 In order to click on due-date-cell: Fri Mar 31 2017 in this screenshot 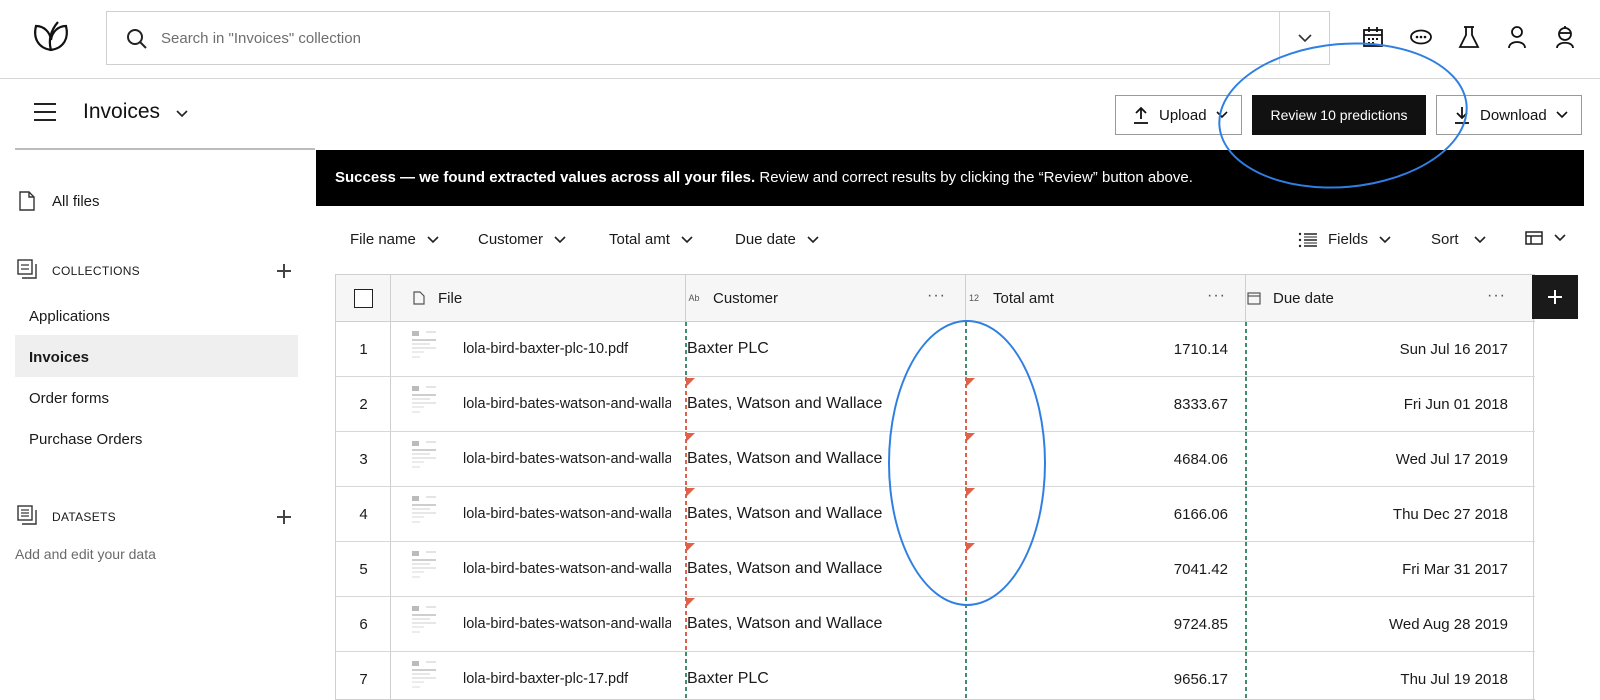, I will do `click(1377, 569)`.